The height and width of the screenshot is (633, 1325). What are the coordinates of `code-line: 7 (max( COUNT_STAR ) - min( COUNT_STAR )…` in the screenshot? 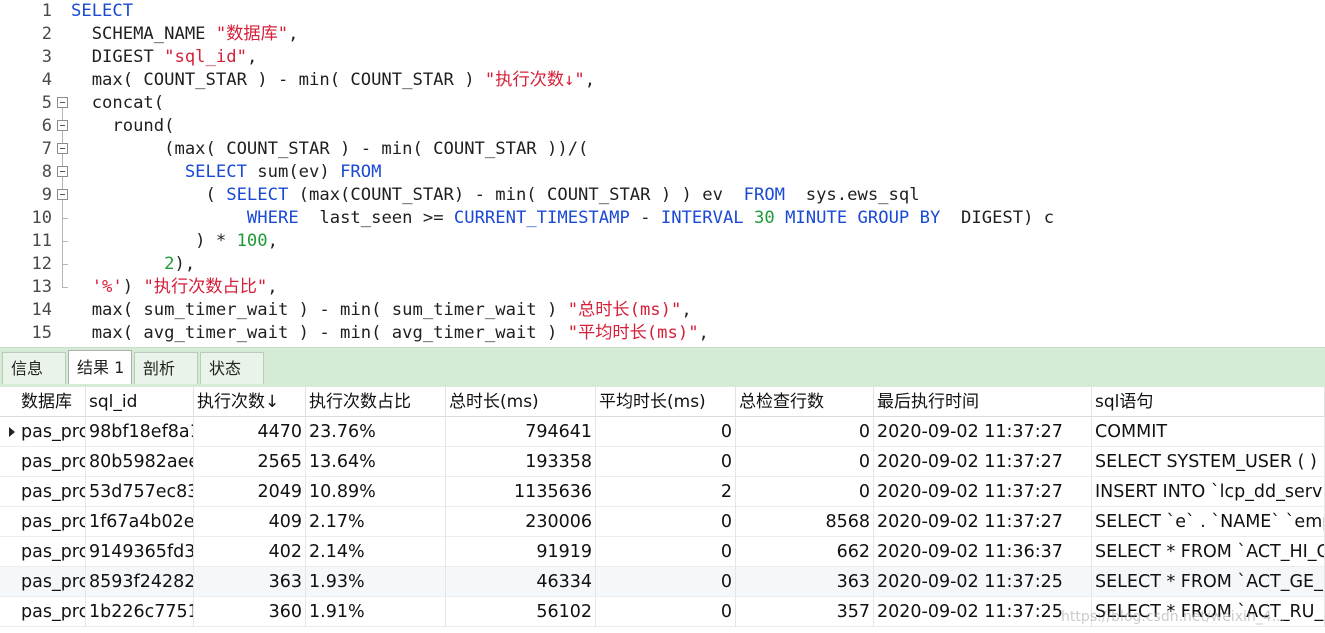 It's located at (662, 149).